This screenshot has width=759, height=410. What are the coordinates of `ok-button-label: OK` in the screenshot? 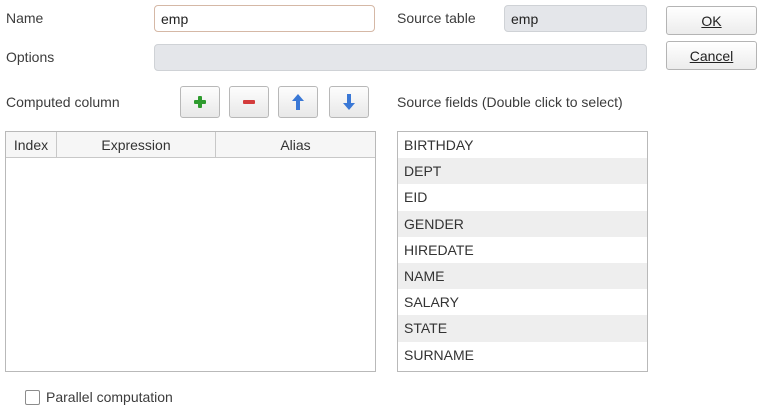 It's located at (711, 20).